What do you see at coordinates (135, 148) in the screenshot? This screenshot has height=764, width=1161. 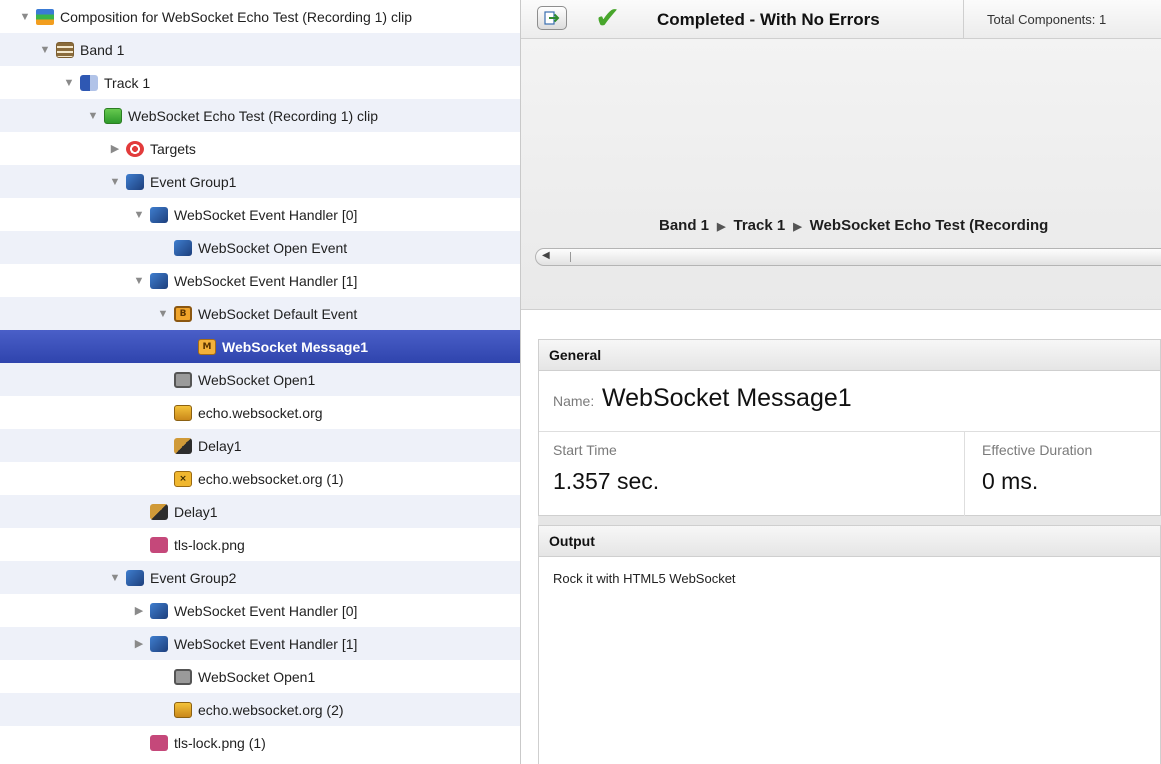 I see `targets-icon` at bounding box center [135, 148].